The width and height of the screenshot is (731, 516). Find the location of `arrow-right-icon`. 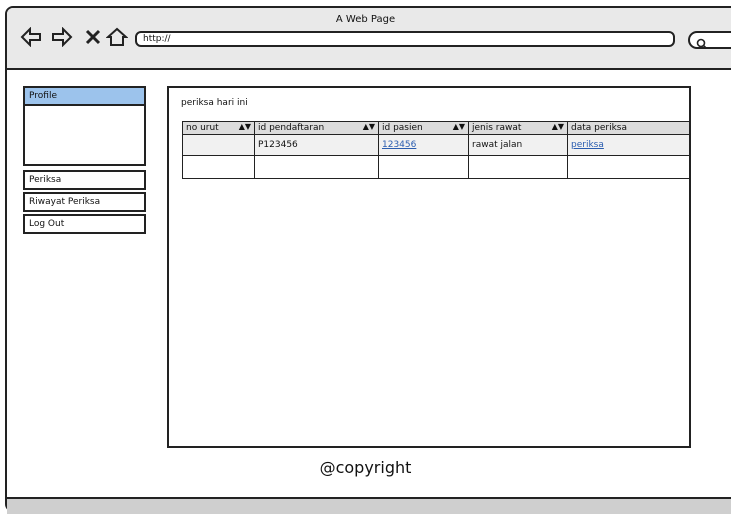

arrow-right-icon is located at coordinates (62, 38).